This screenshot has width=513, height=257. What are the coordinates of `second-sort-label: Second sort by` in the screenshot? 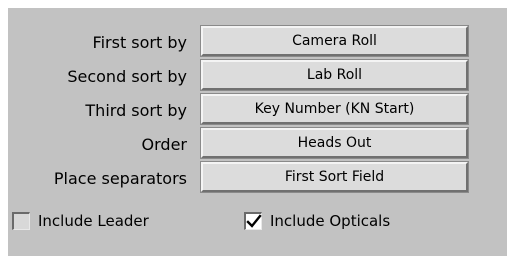 It's located at (127, 76).